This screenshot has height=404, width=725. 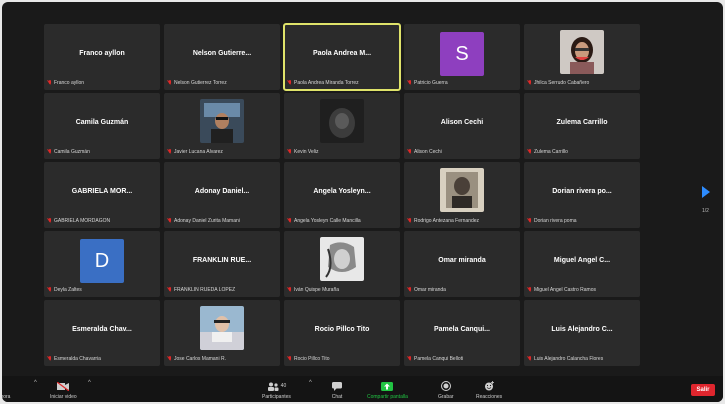 What do you see at coordinates (69, 152) in the screenshot?
I see `participant-label: Camila Guzmán` at bounding box center [69, 152].